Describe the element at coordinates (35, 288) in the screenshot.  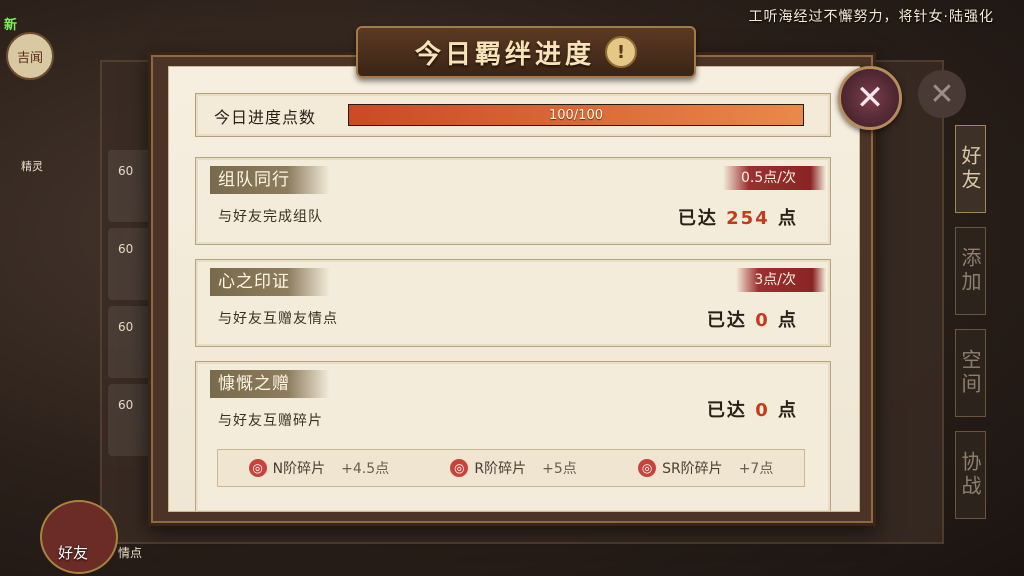
I see `left-column: 新 吉闻 精灵` at that location.